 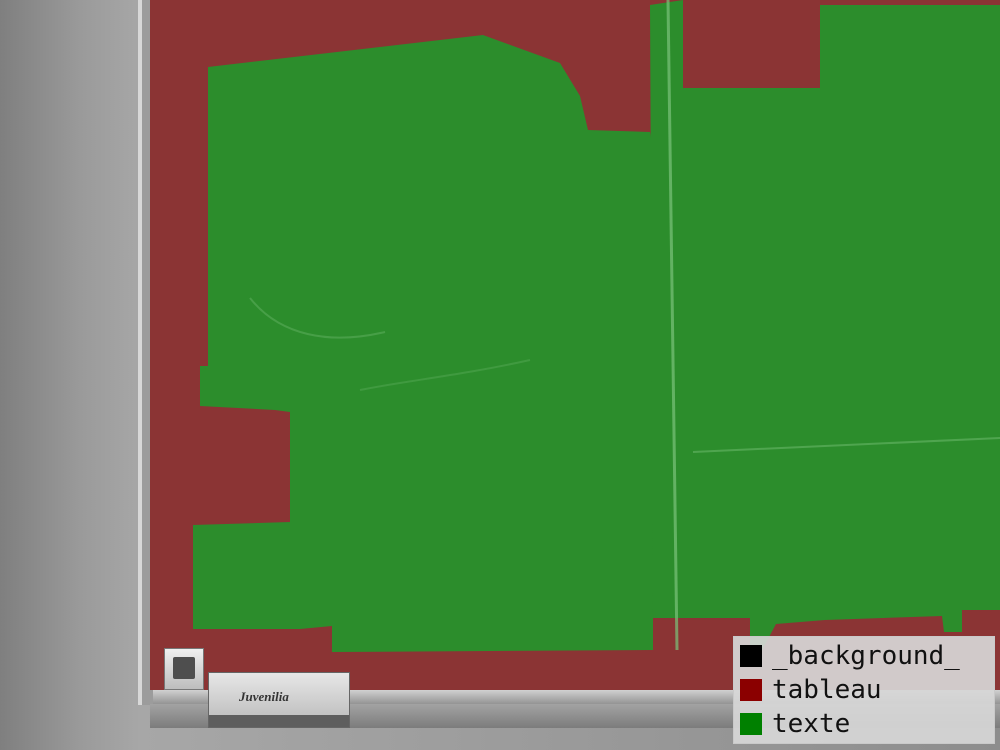 I want to click on legend-row-background: _background_, so click(x=864, y=656).